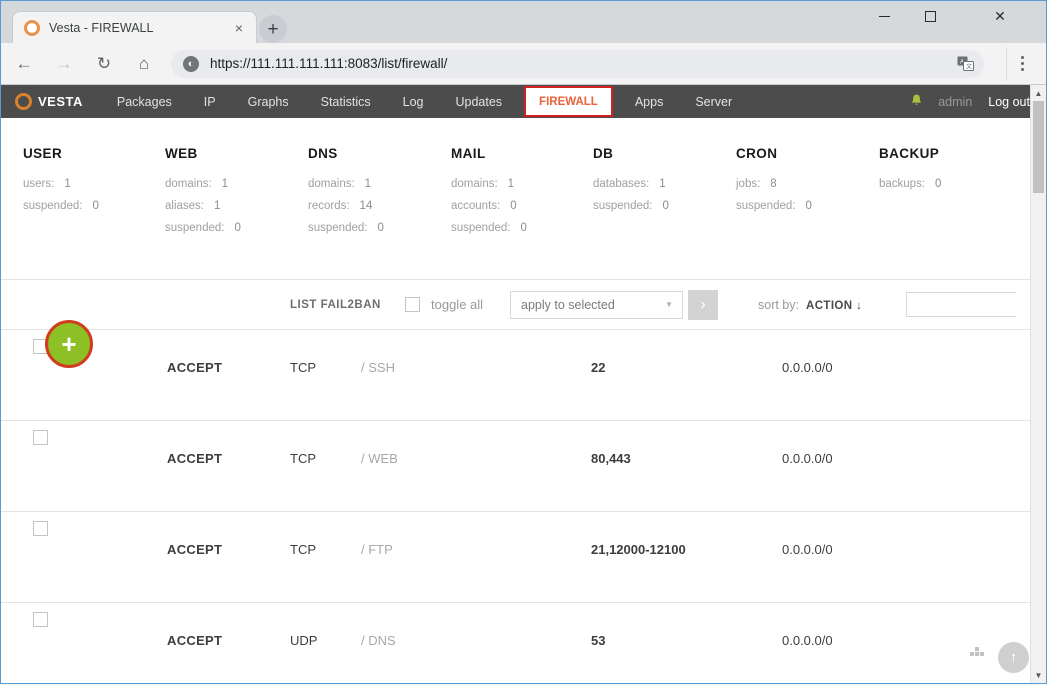 This screenshot has height=684, width=1047. Describe the element at coordinates (884, 16) in the screenshot. I see `minimize-window-button` at that location.